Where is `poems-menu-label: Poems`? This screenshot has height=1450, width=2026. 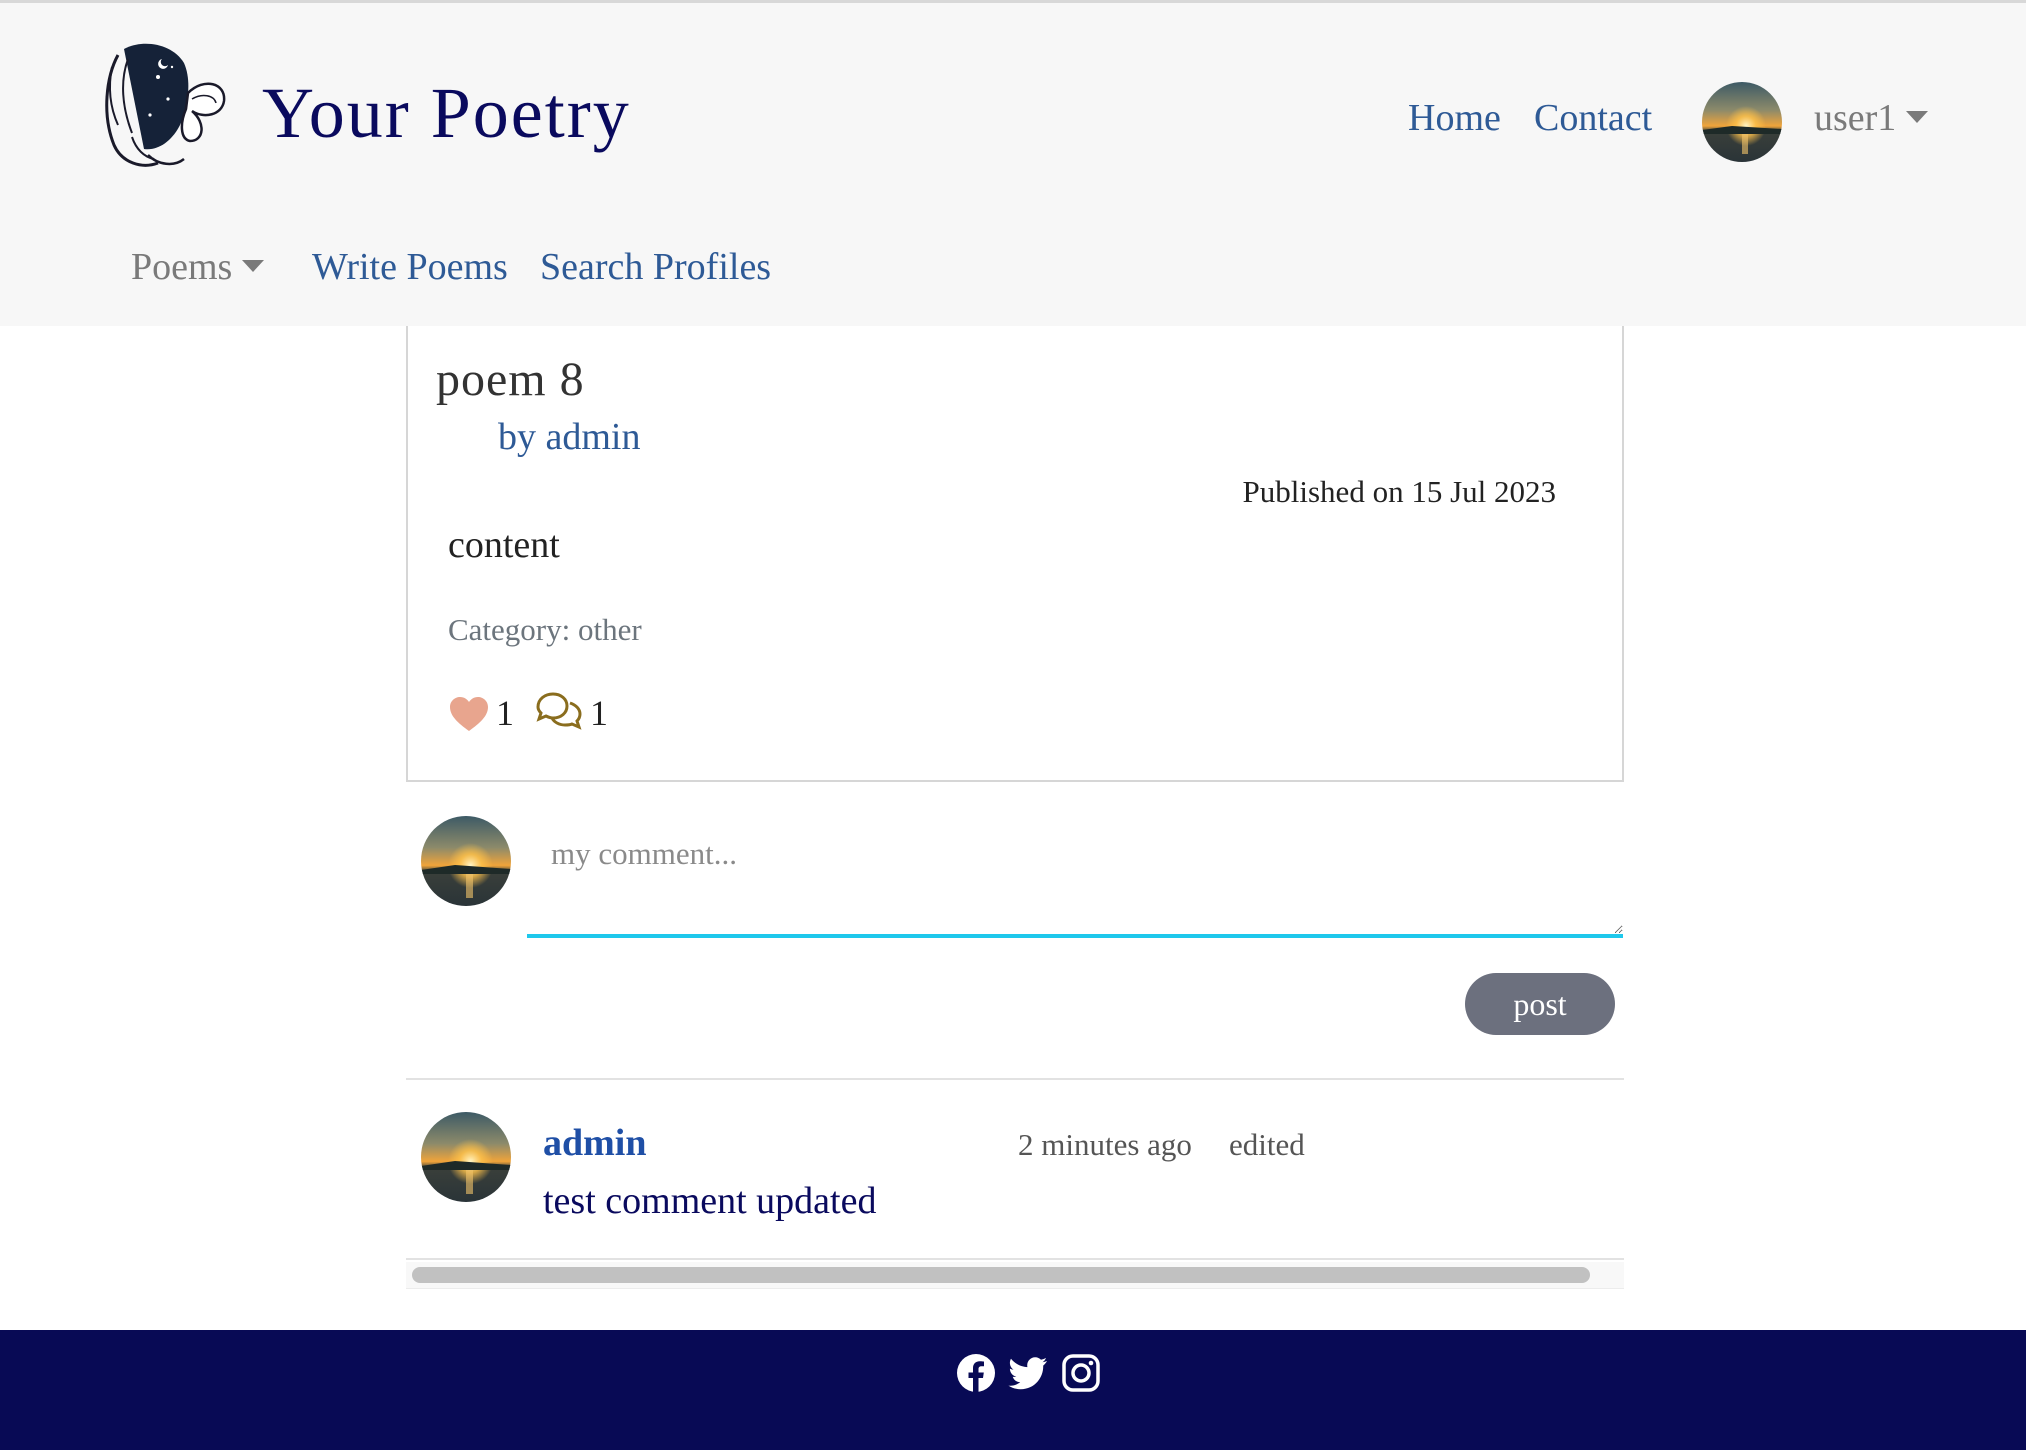 poems-menu-label: Poems is located at coordinates (182, 267).